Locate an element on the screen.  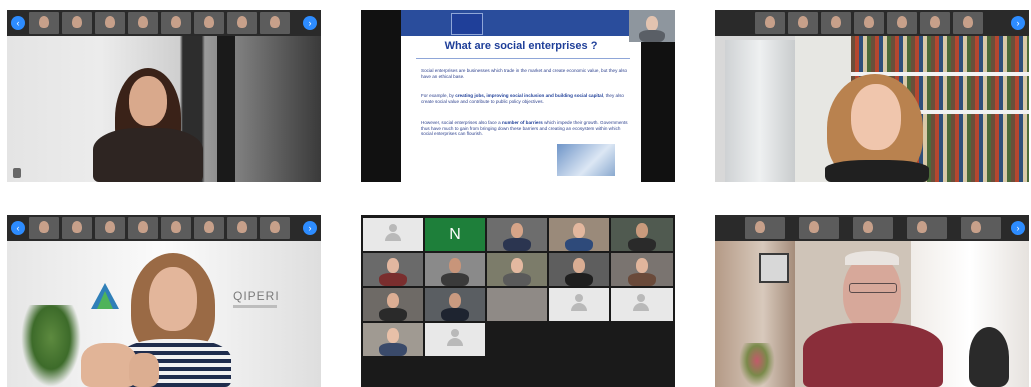
slide-divider is located at coordinates (523, 58).